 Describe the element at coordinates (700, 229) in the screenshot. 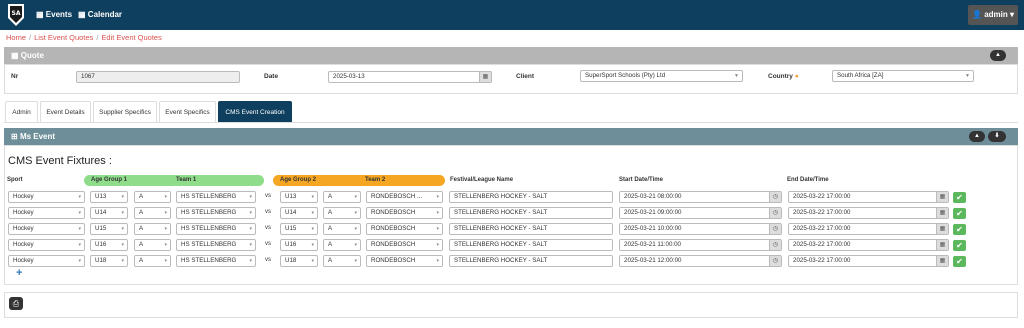

I see `start-datetime-input: 2025-03-21 10:00:00 ◷` at that location.